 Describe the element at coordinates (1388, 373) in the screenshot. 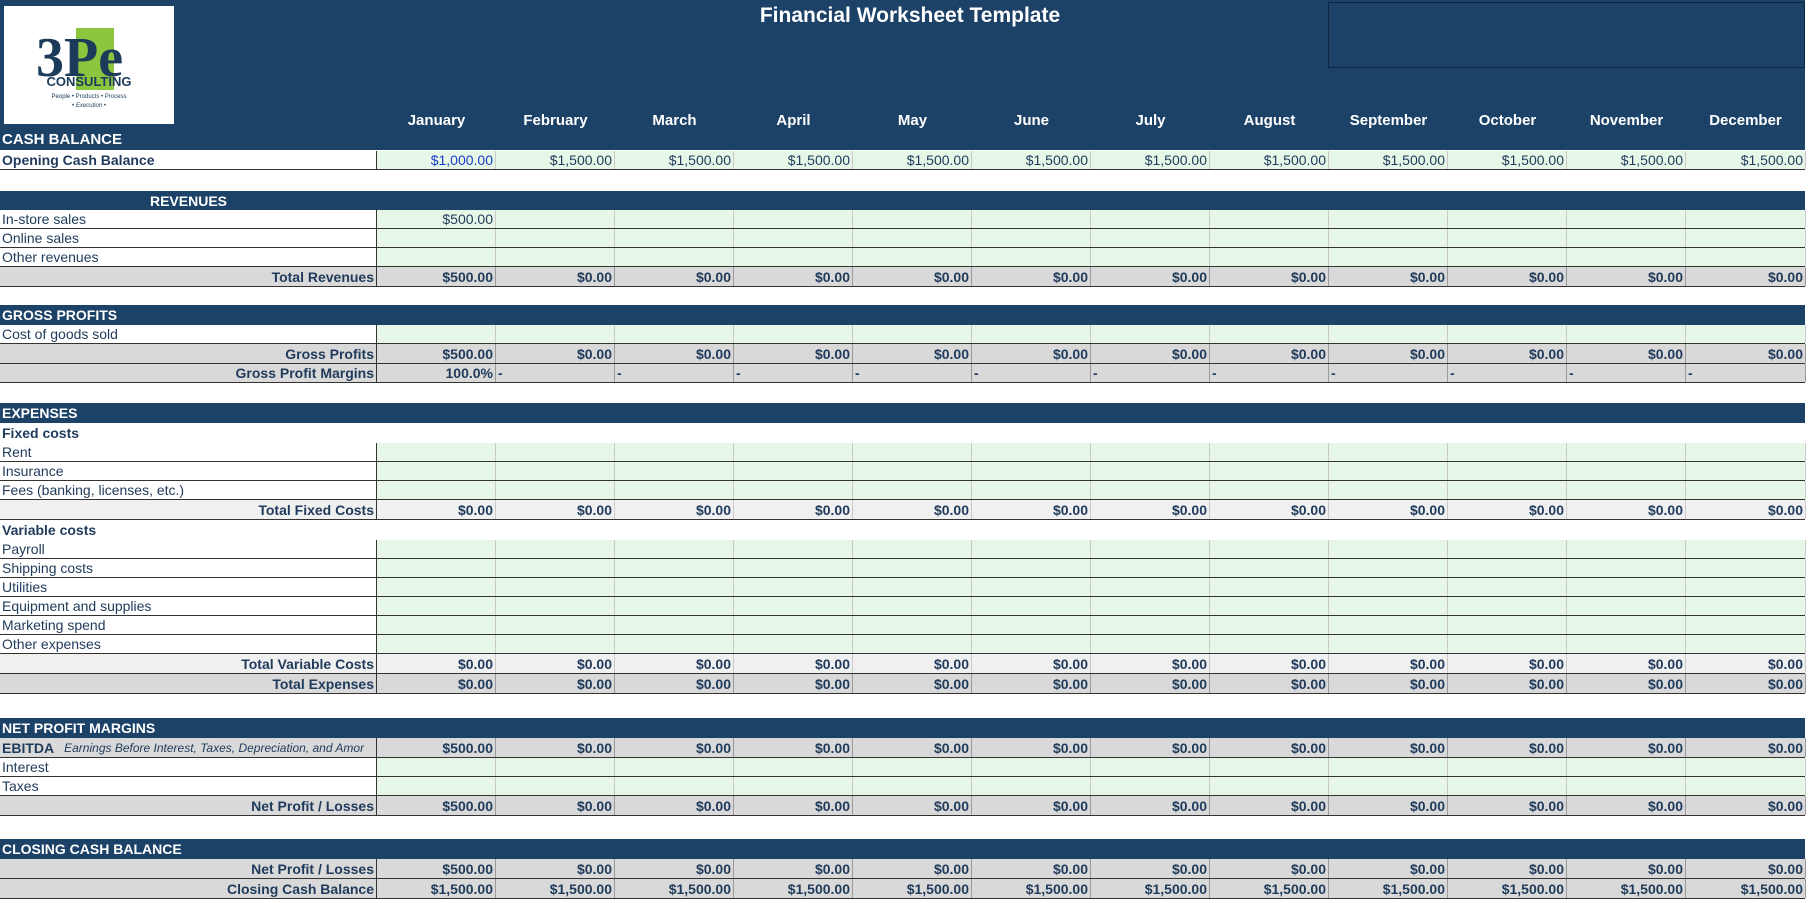

I see `month-value-cell: -` at that location.